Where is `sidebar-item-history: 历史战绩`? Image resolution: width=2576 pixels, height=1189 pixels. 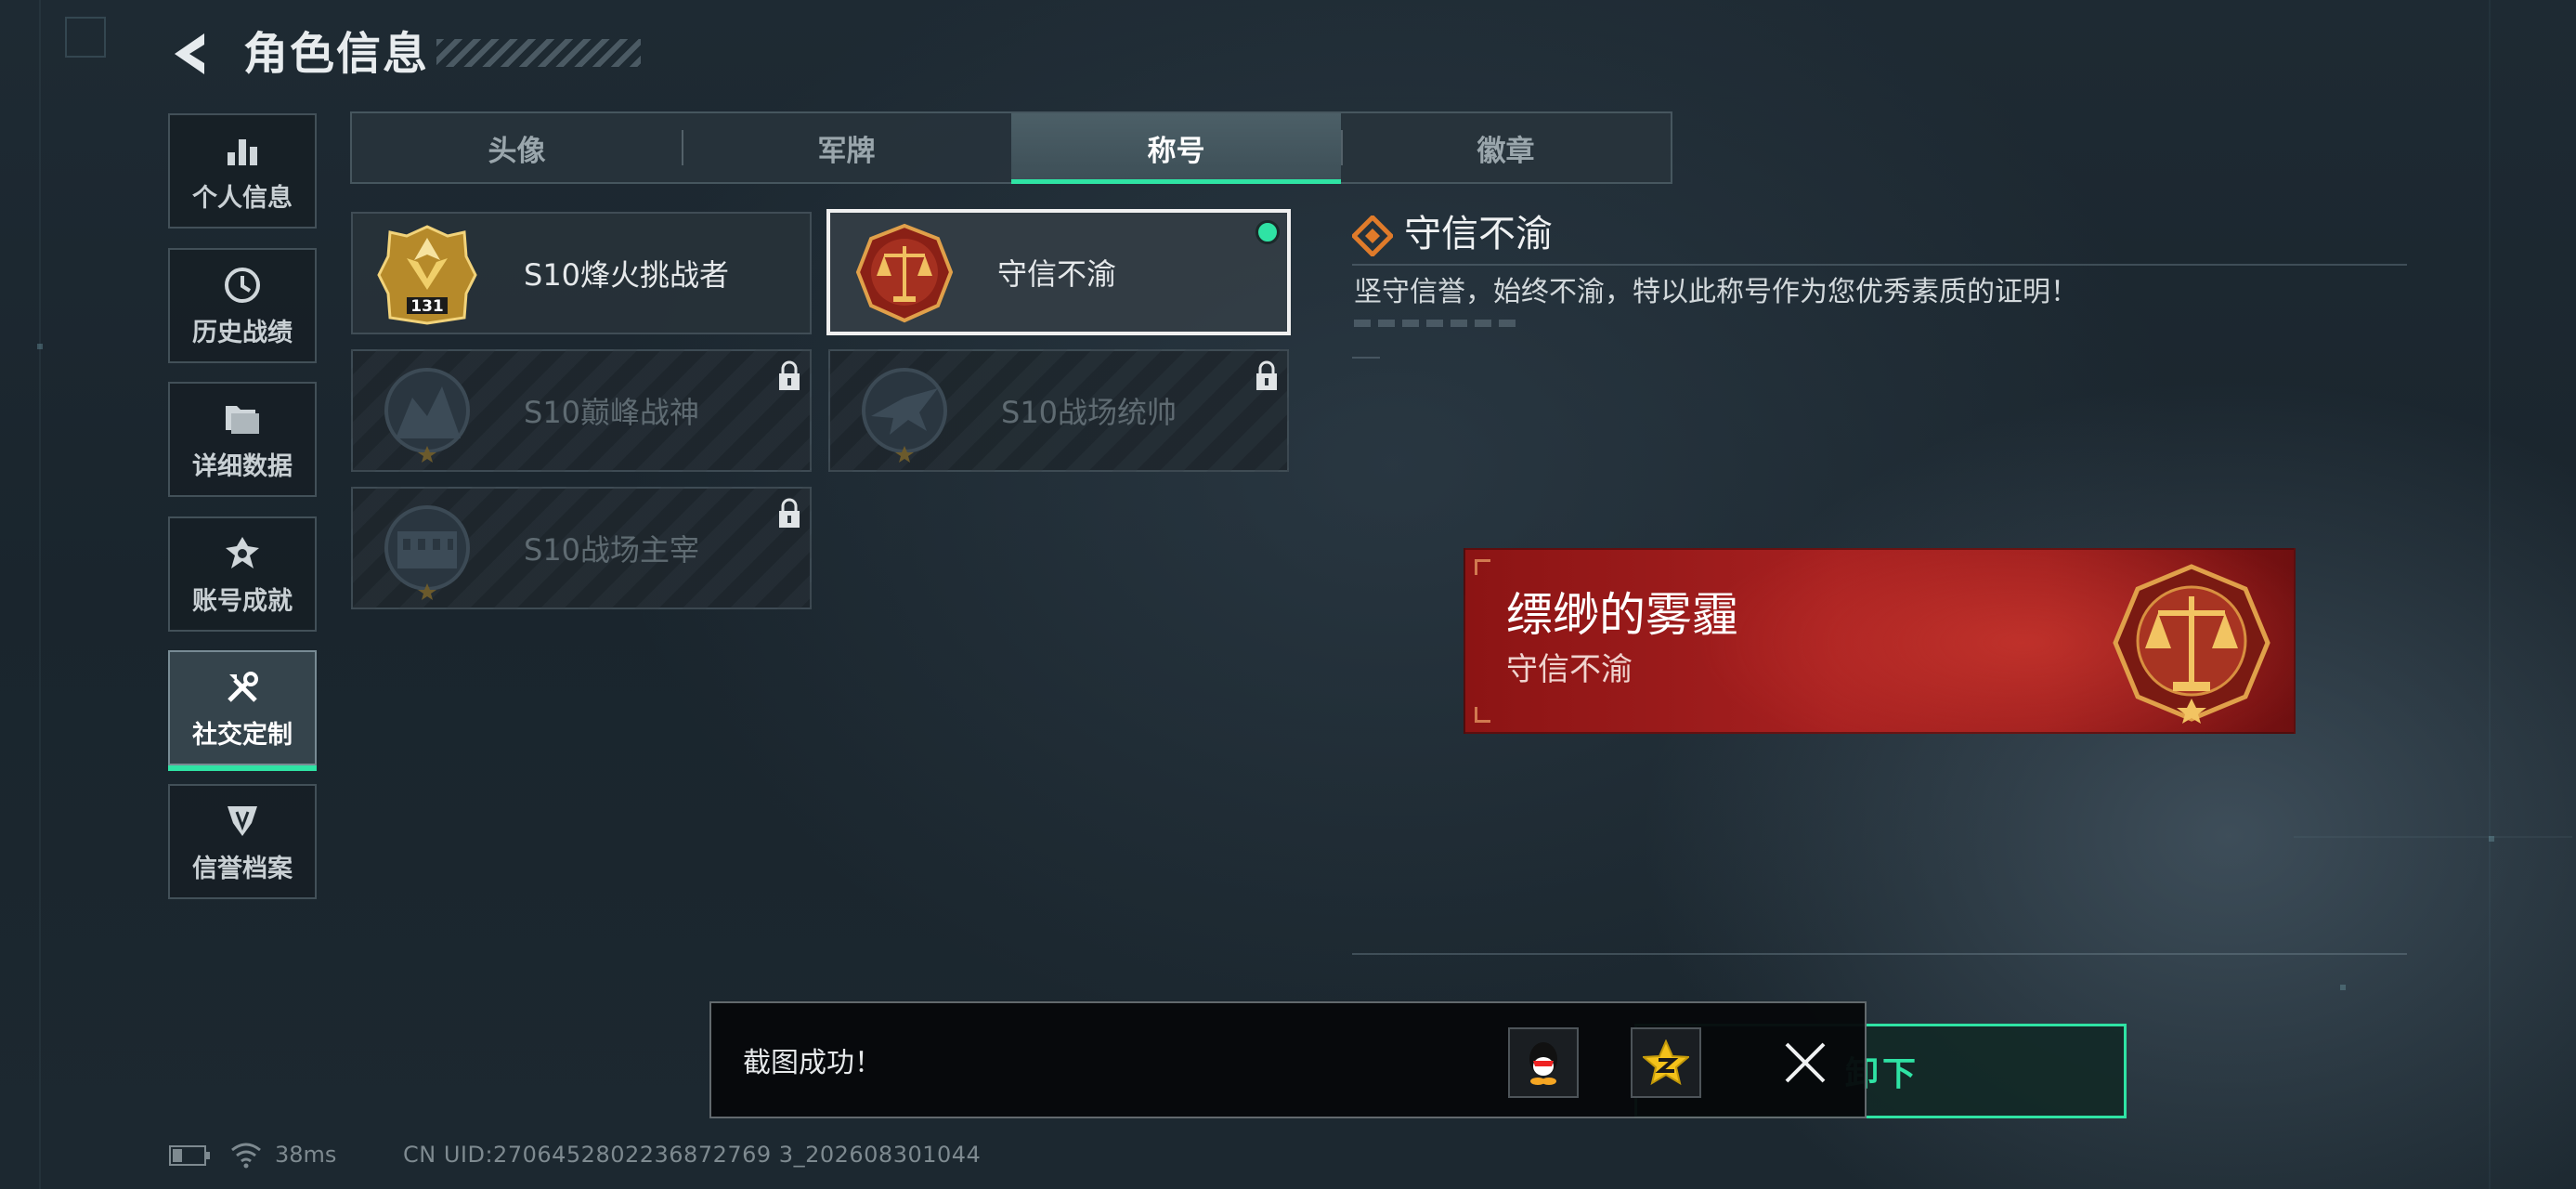 sidebar-item-history: 历史战绩 is located at coordinates (243, 305).